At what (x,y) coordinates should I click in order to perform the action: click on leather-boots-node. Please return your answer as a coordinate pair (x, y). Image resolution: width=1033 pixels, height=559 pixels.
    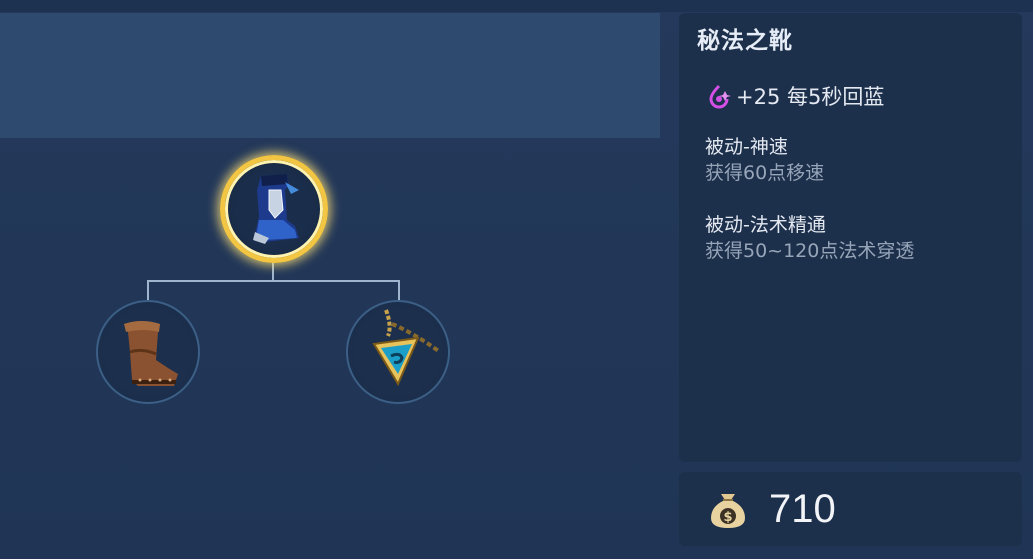
    Looking at the image, I should click on (148, 352).